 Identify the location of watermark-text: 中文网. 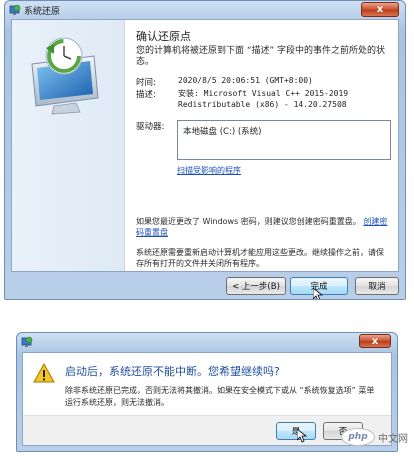
(393, 439).